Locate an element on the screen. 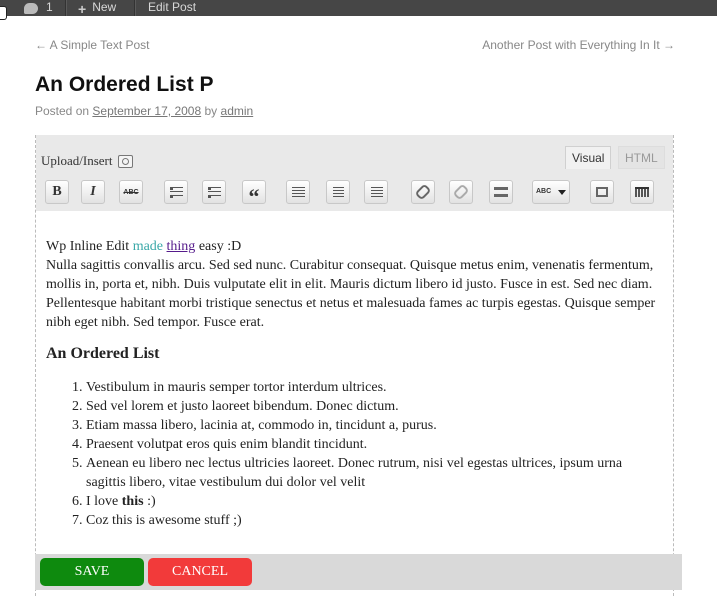  intro-link: thing is located at coordinates (181, 246).